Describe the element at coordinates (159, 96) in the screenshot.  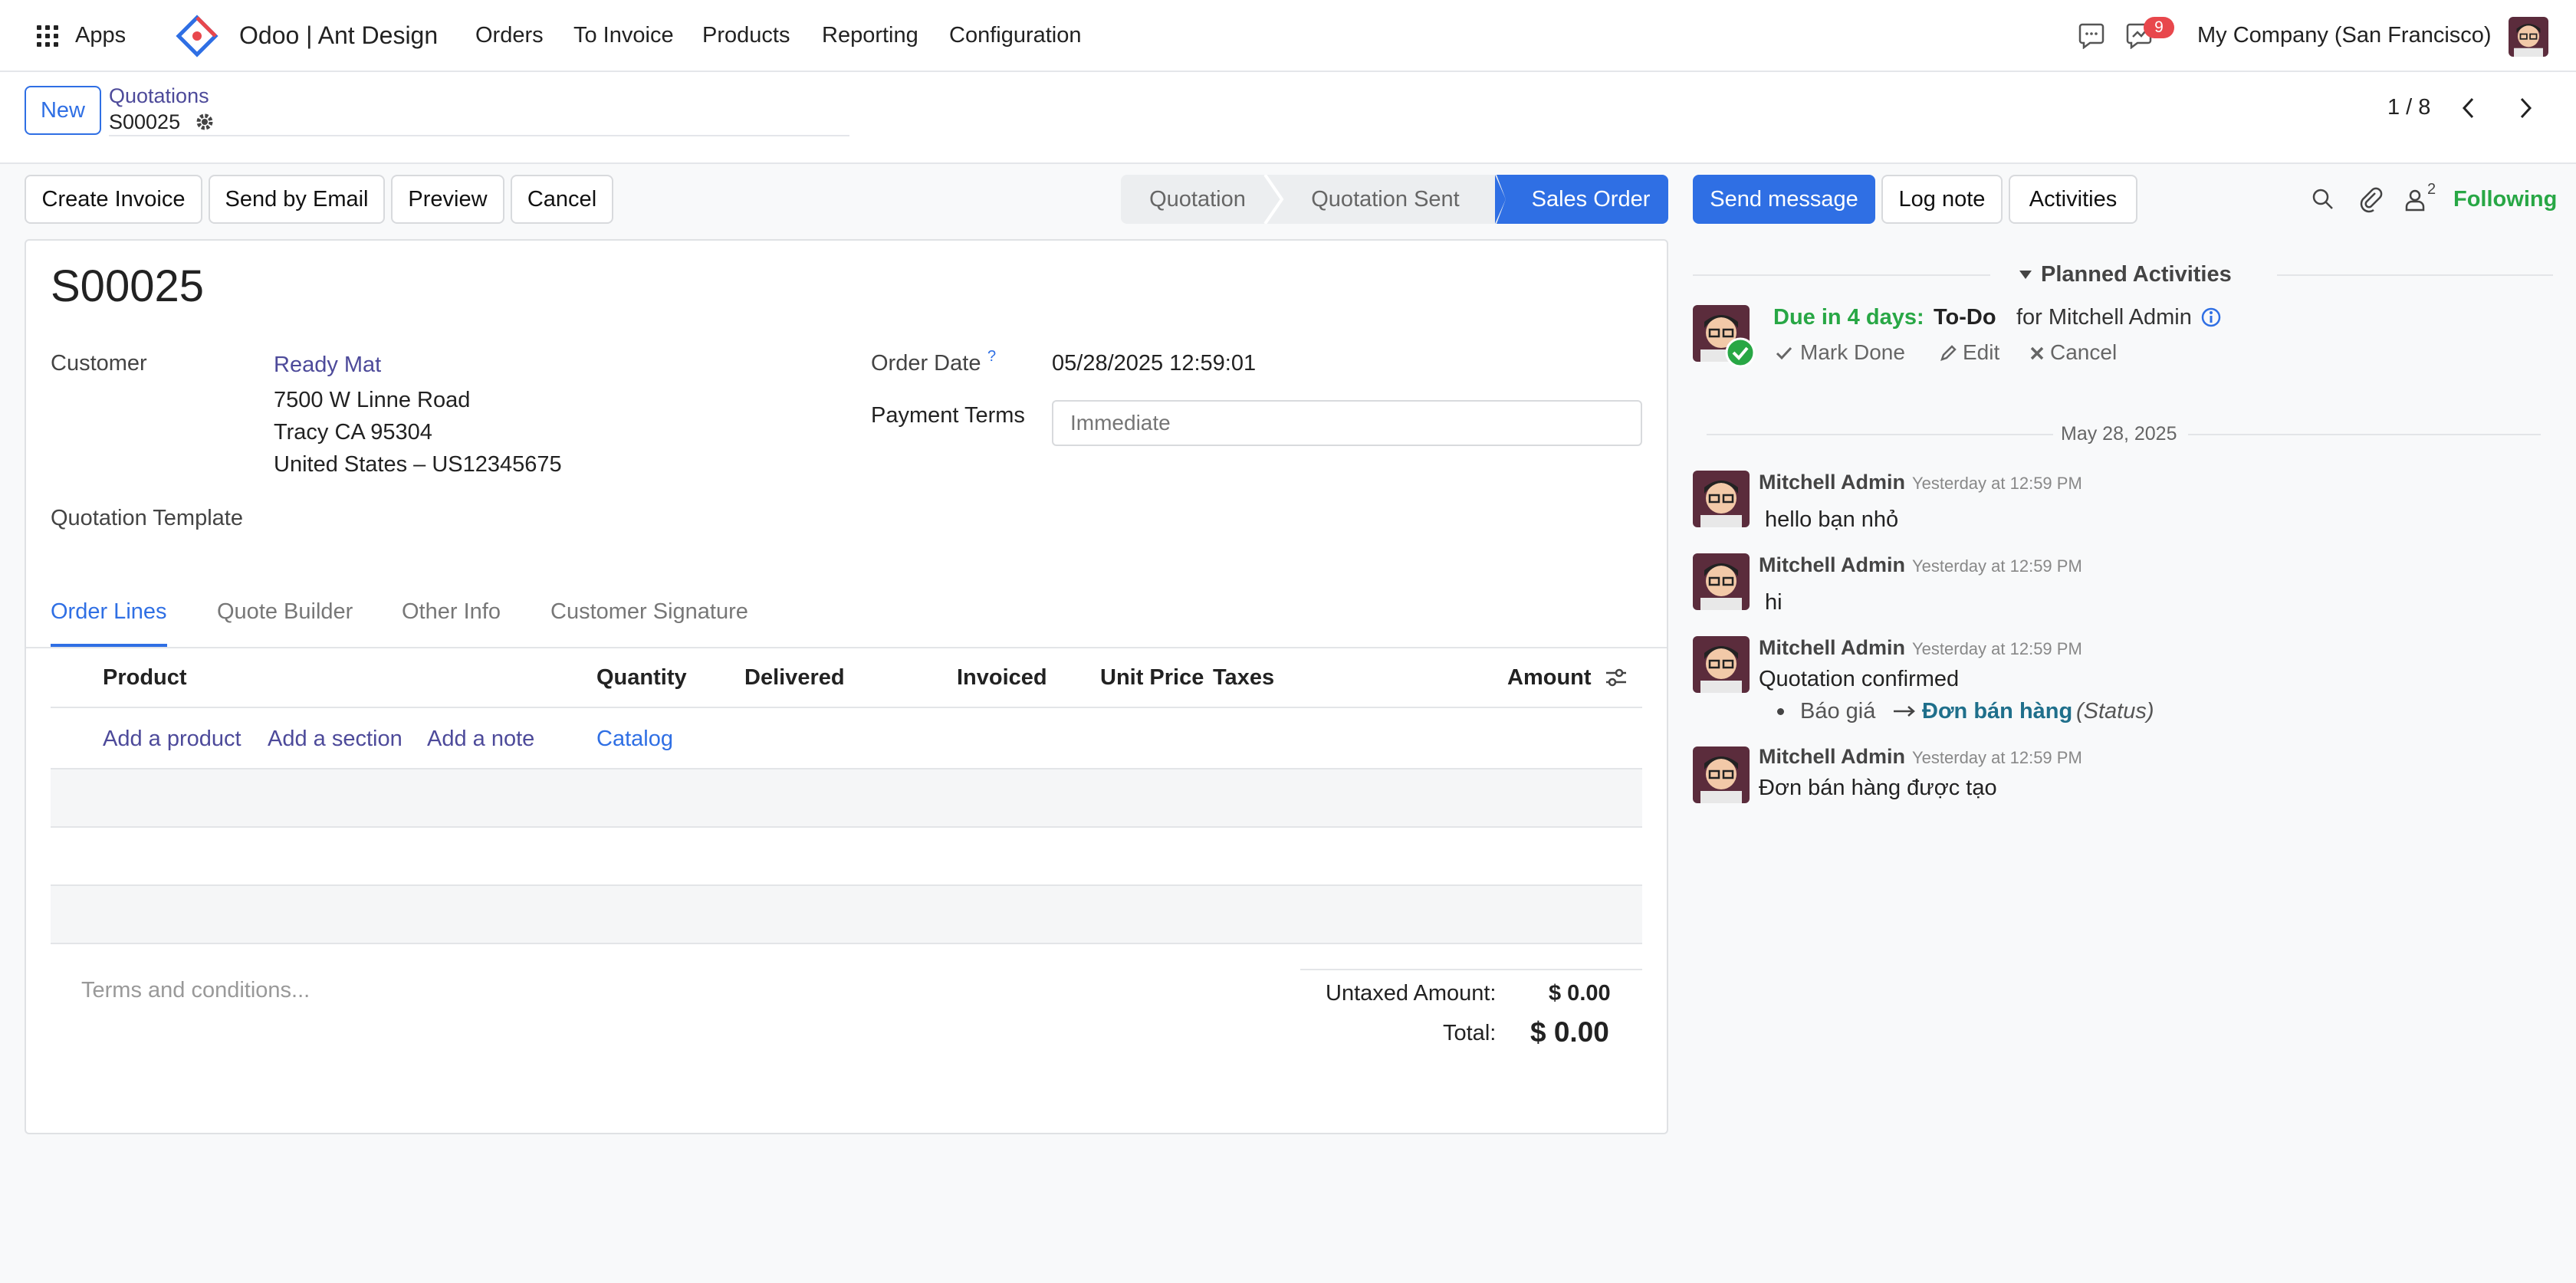
I see `breadcrumb-quotations: Quotations` at that location.